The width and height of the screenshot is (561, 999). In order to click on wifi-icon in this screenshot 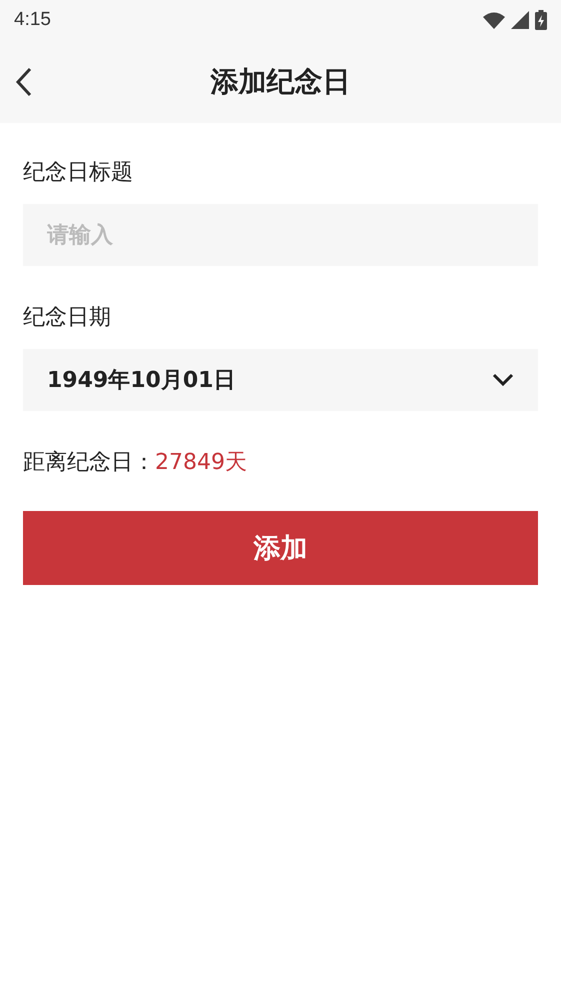, I will do `click(494, 20)`.